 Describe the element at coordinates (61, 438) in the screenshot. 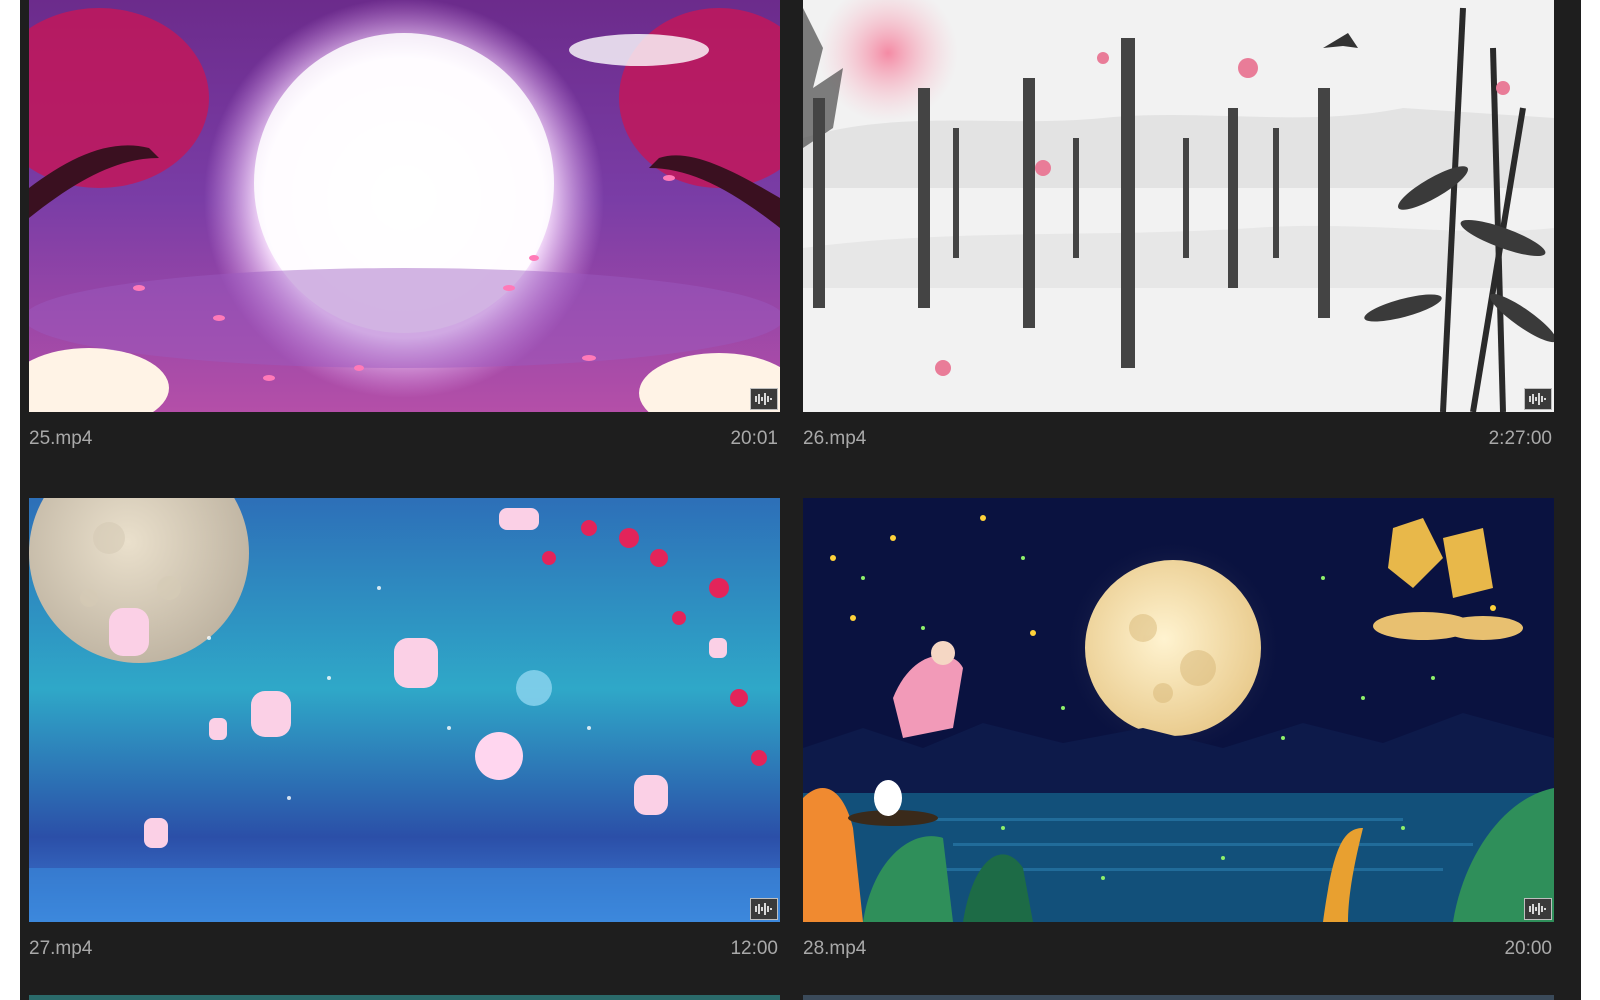

I see `media-filename: 25.mp4` at that location.